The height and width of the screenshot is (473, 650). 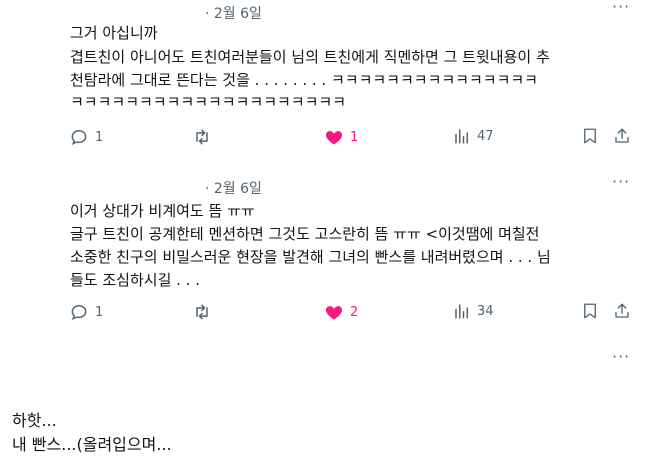 I want to click on like-button: 1, so click(x=341, y=137).